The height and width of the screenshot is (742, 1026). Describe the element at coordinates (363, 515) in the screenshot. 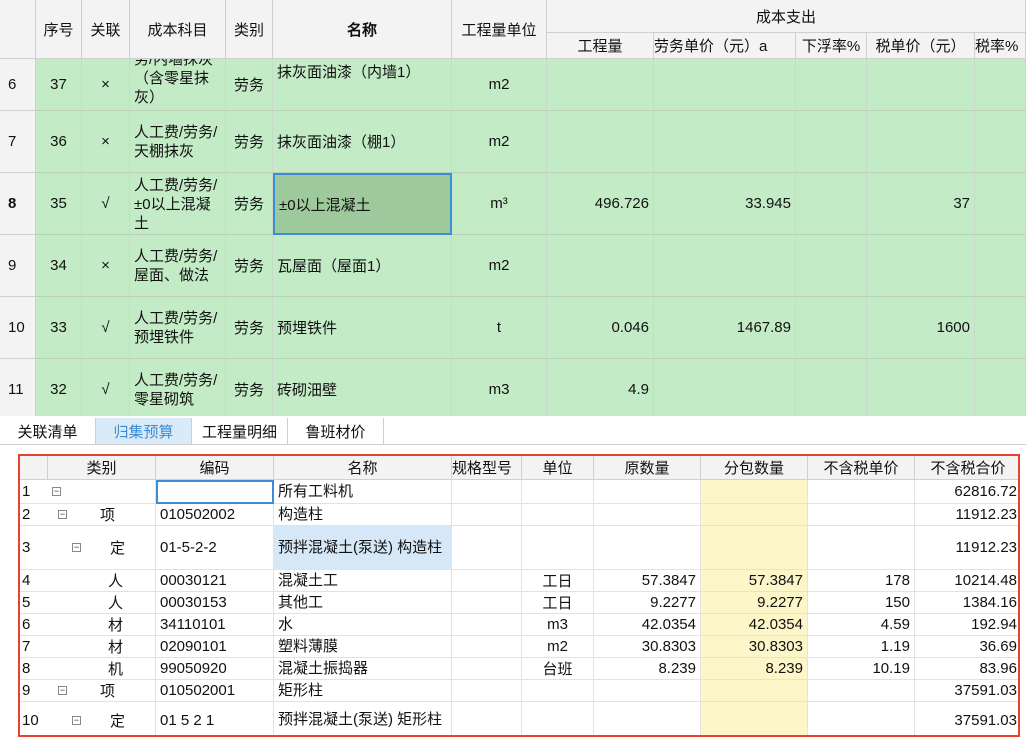

I see `cell-bname: 构造柱` at that location.